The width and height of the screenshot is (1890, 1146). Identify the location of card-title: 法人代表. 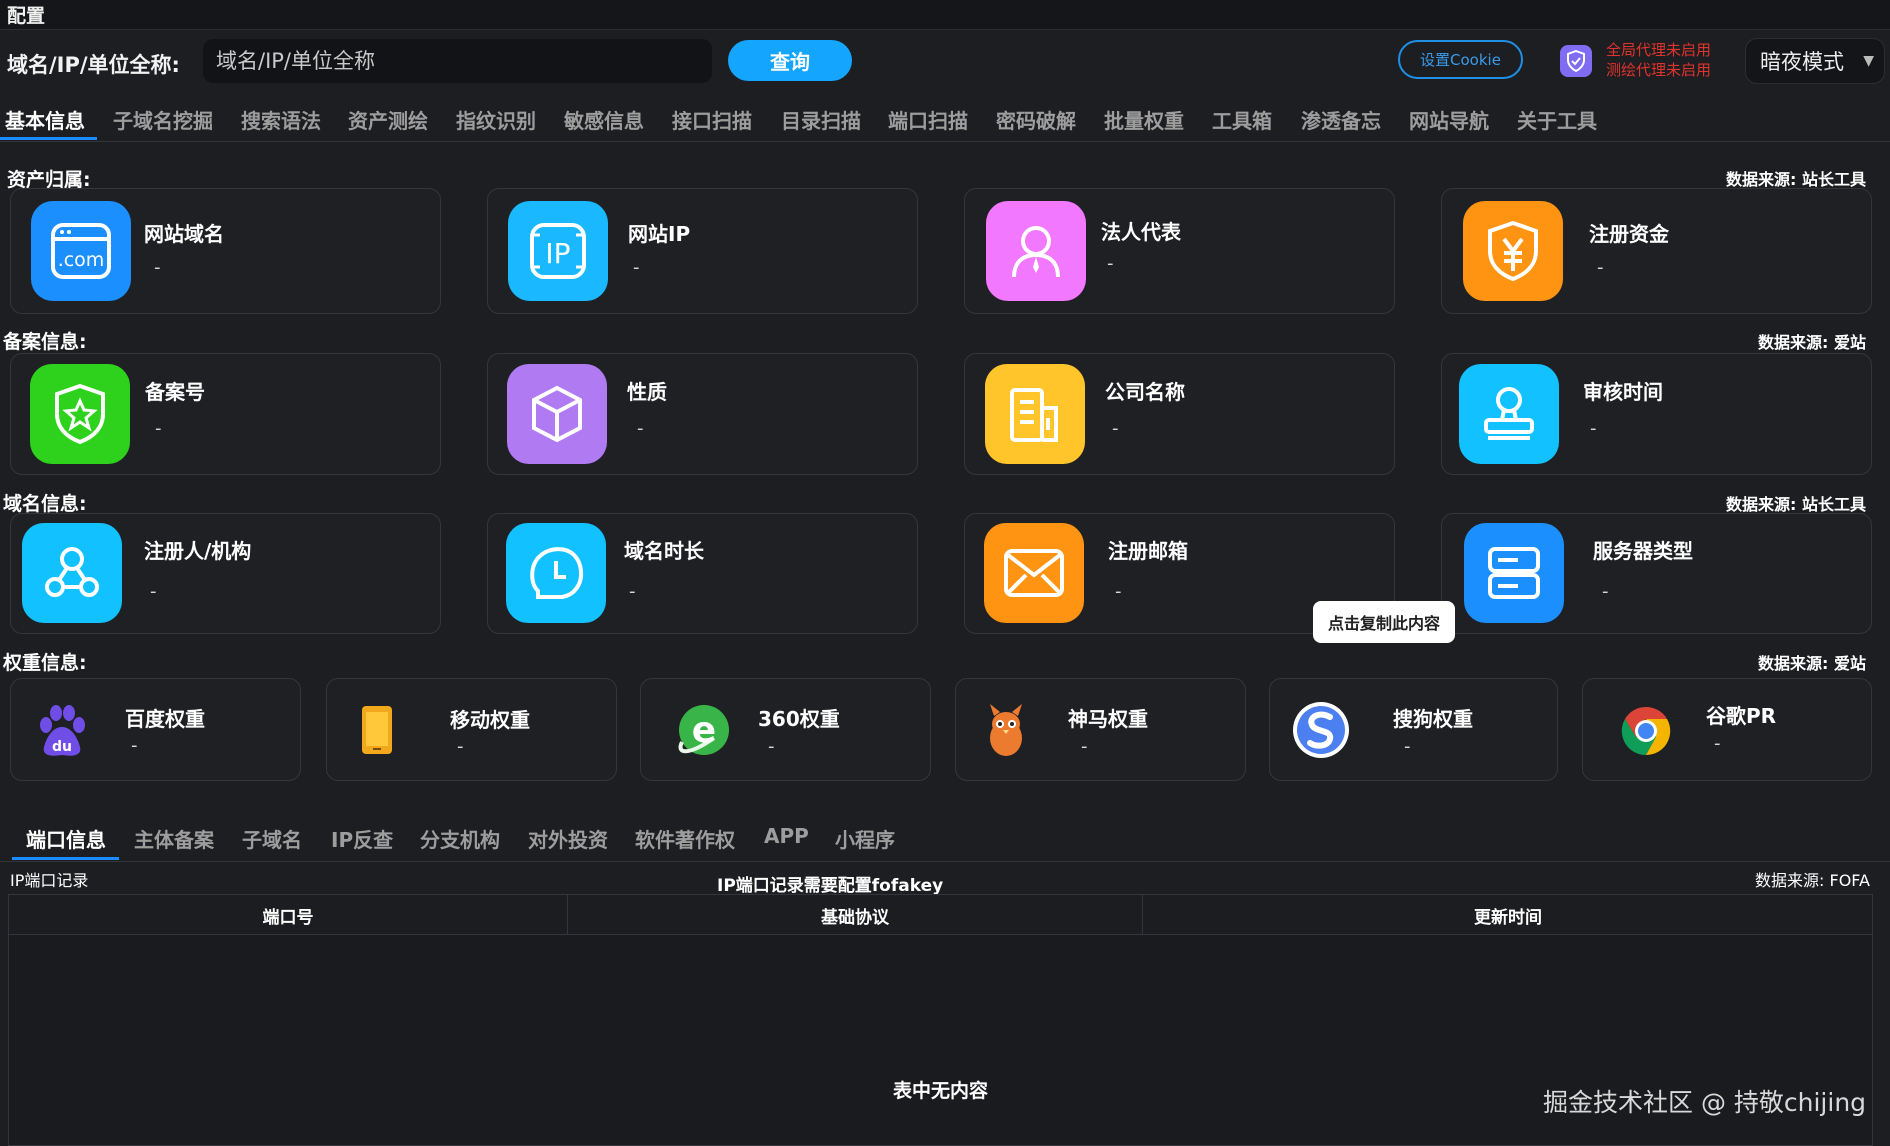
(1141, 232).